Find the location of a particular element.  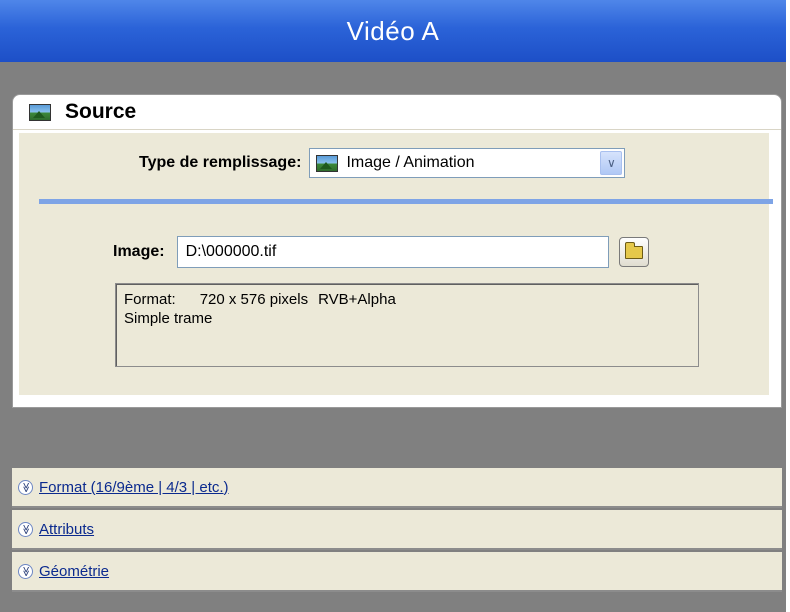

format-color-mode: RVB+Alpha is located at coordinates (357, 299).